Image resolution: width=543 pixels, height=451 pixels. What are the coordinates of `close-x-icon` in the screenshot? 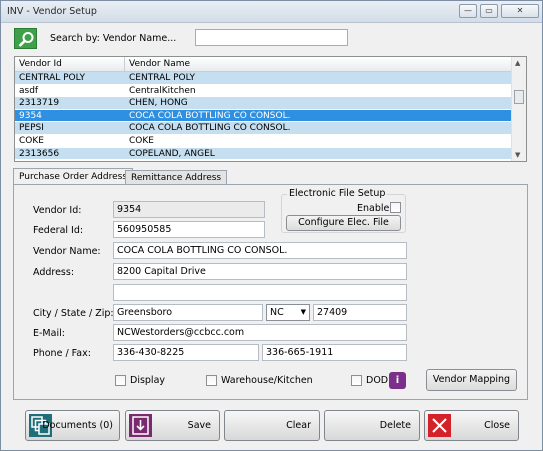 It's located at (439, 425).